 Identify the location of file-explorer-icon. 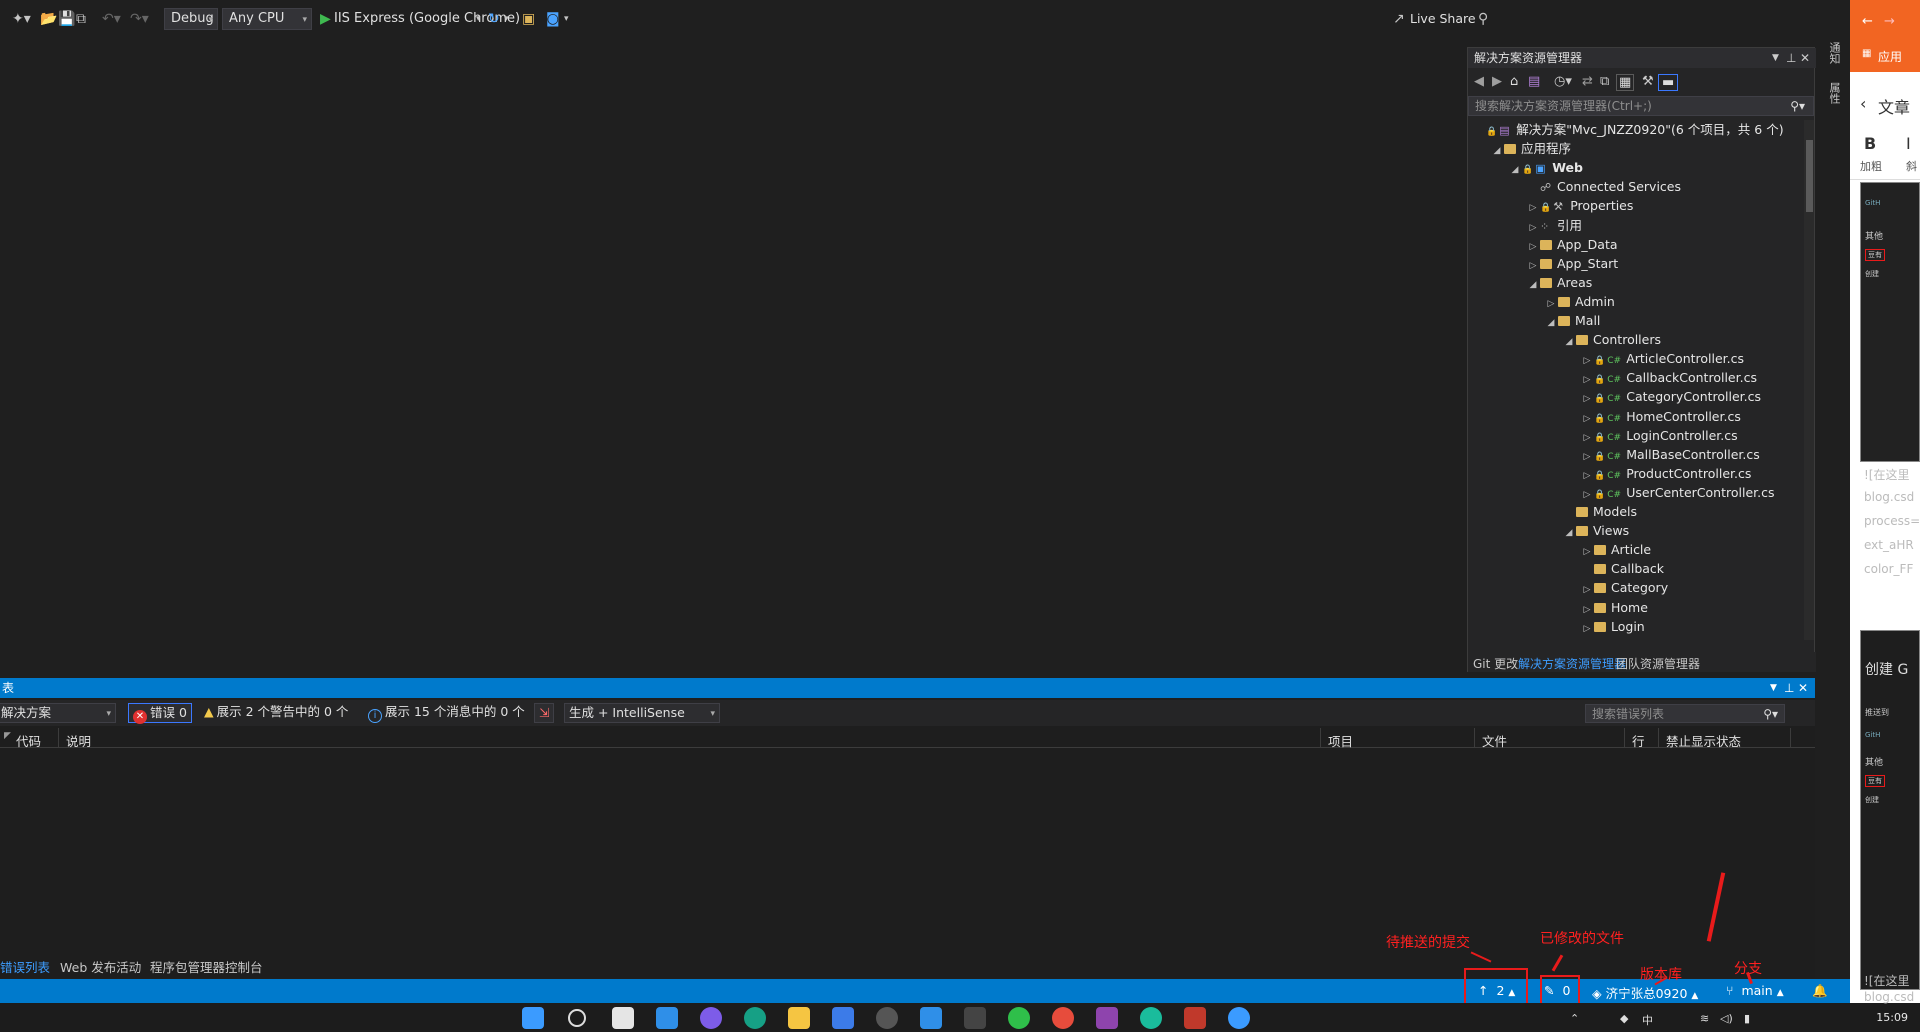
(799, 1018).